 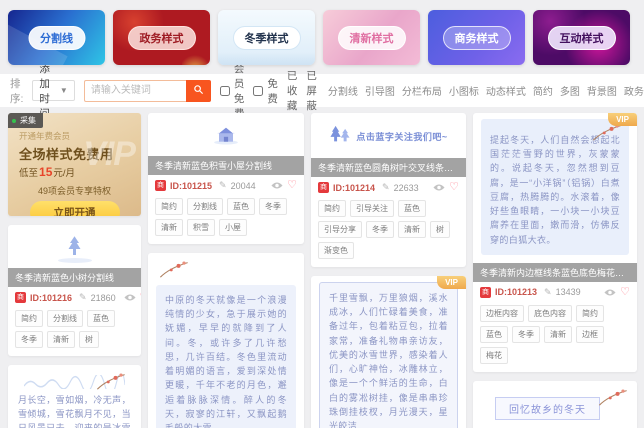 I want to click on favorited-link: 已收藏, so click(x=292, y=90).